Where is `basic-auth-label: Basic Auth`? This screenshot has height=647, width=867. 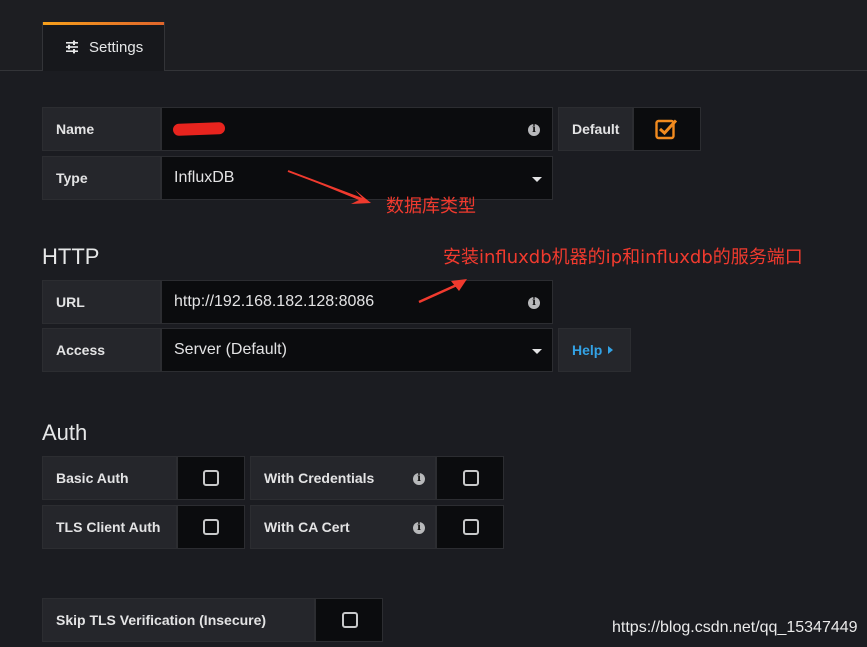
basic-auth-label: Basic Auth is located at coordinates (109, 478).